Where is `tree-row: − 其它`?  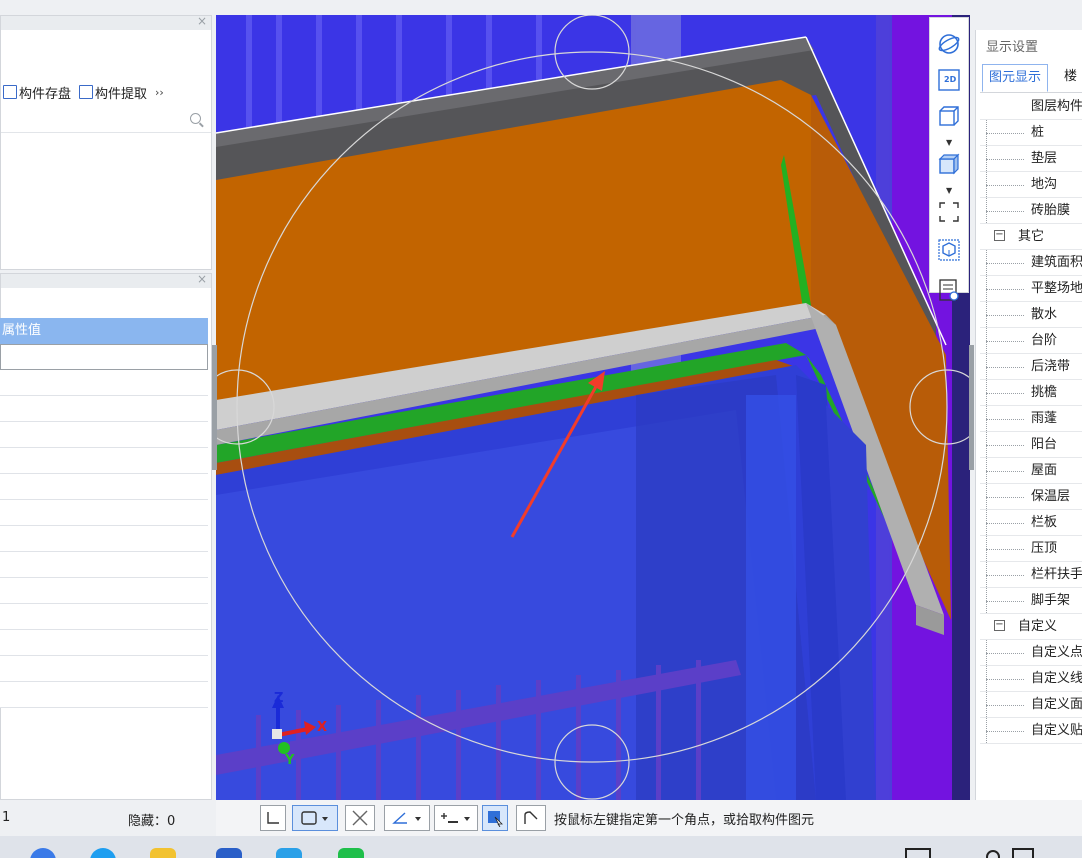
tree-row: − 其它 is located at coordinates (1031, 237).